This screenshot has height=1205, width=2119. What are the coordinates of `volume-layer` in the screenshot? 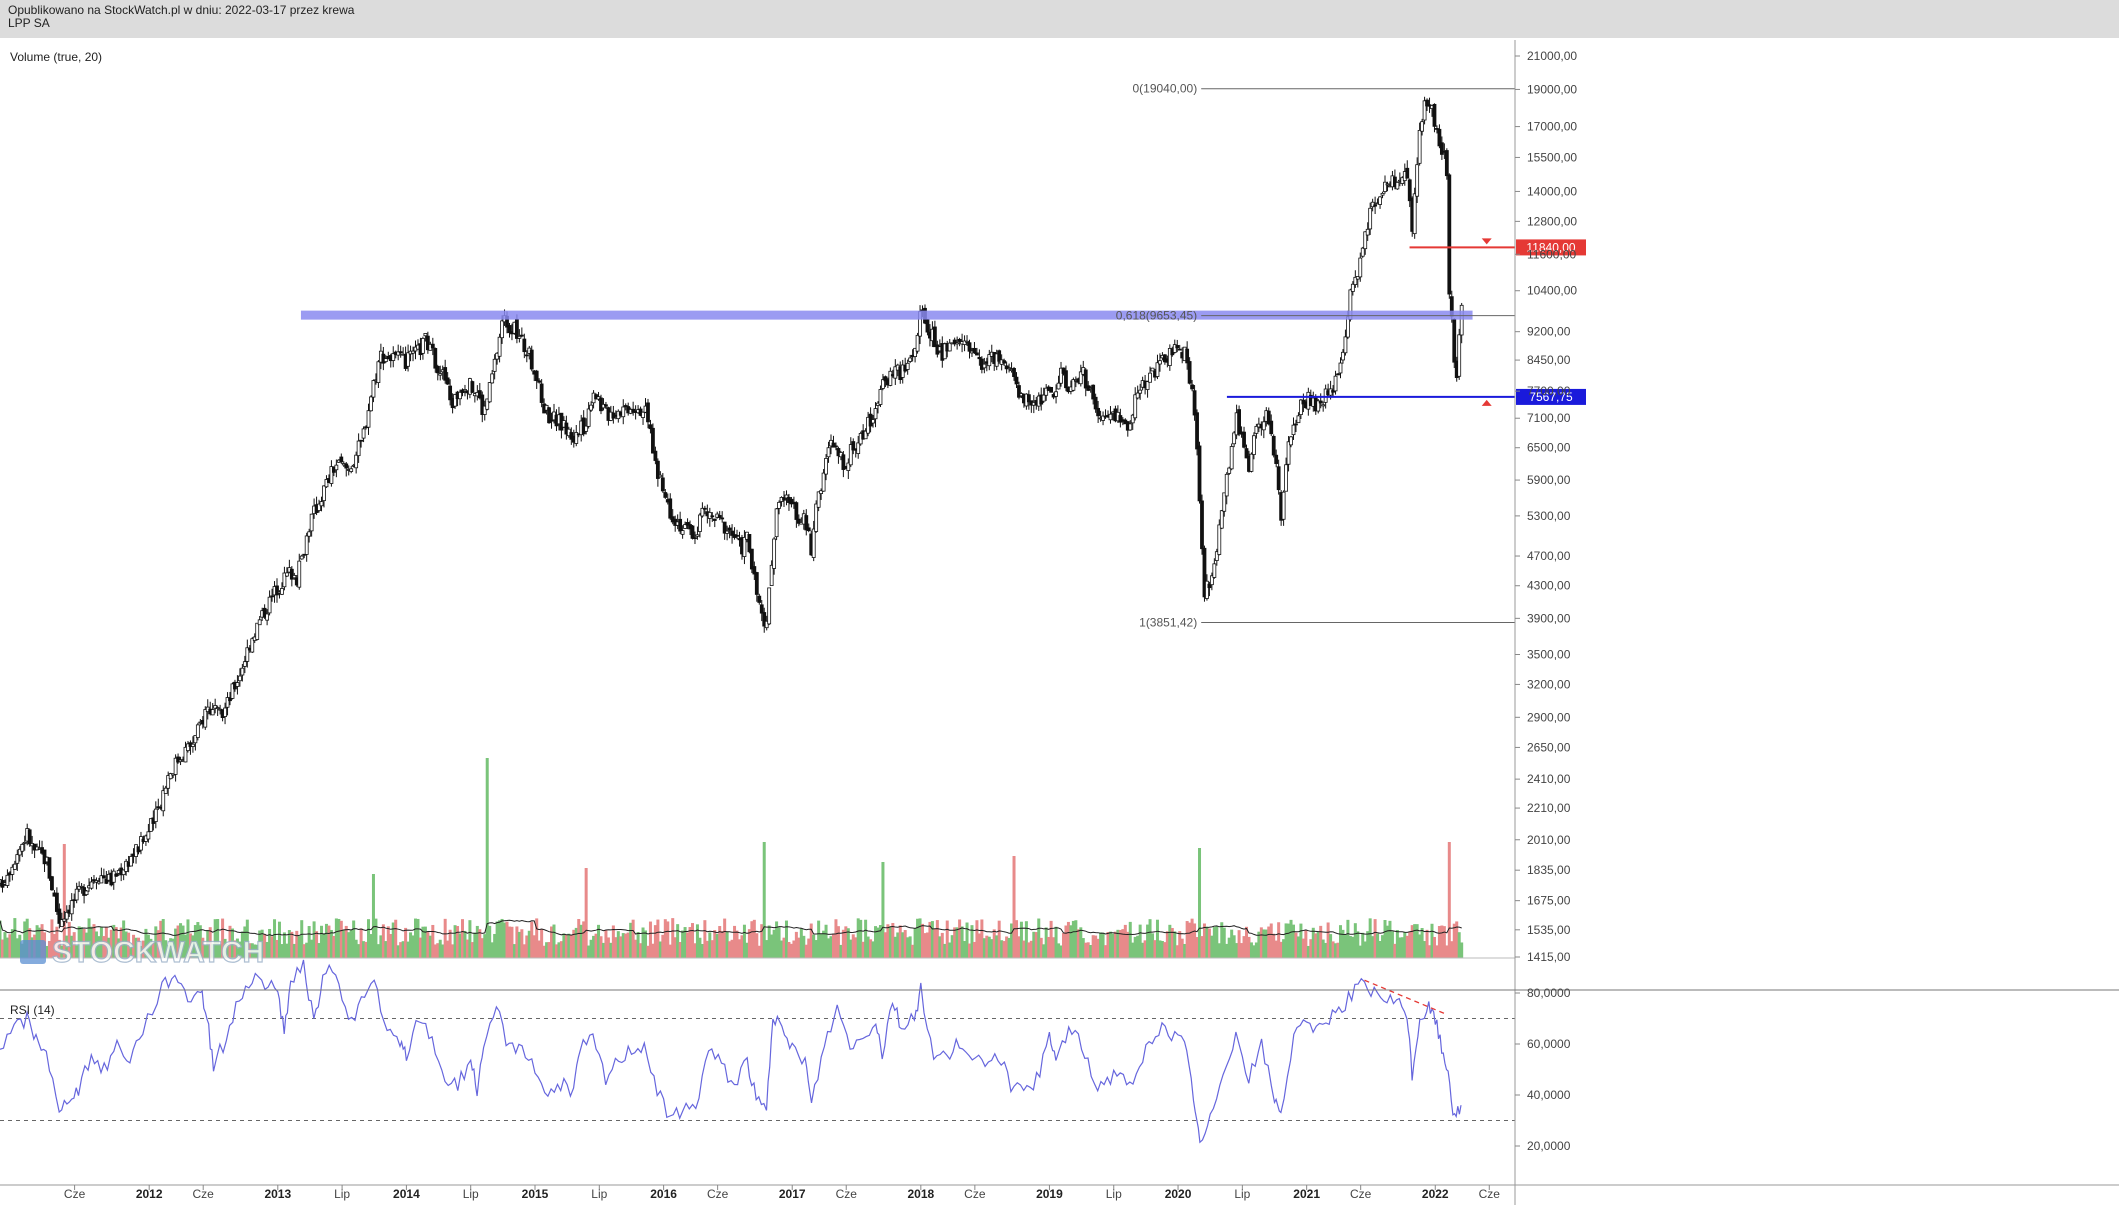 It's located at (757, 858).